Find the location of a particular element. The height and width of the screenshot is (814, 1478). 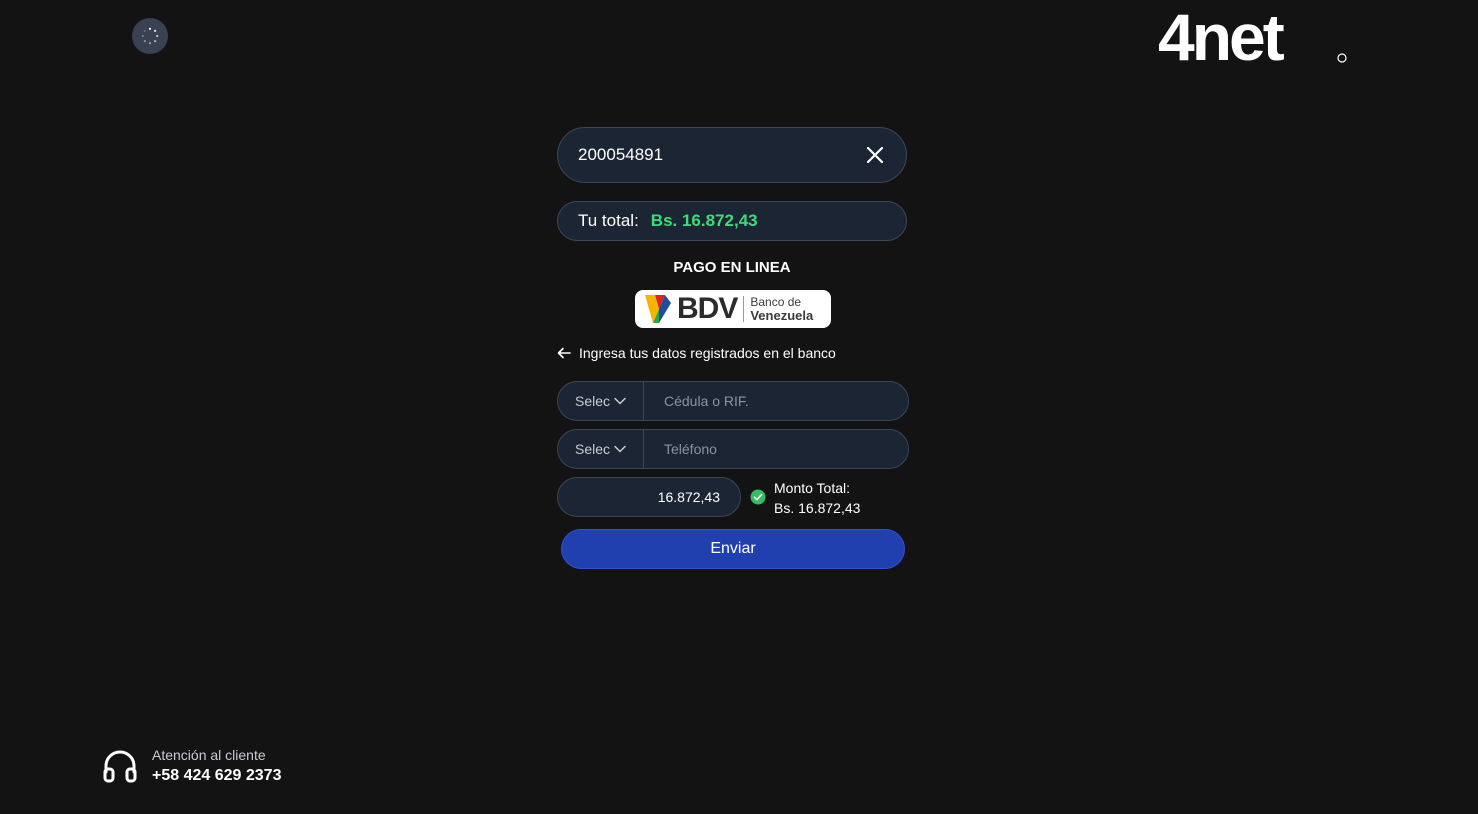

support-label: Atención al cliente is located at coordinates (209, 755).